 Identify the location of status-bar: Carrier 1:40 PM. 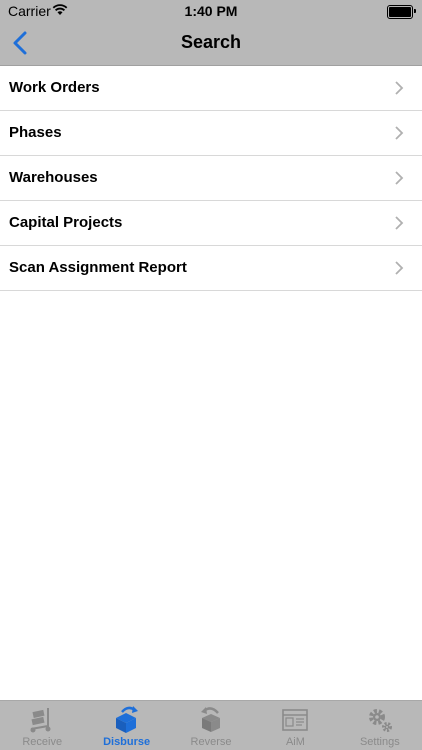
(211, 11).